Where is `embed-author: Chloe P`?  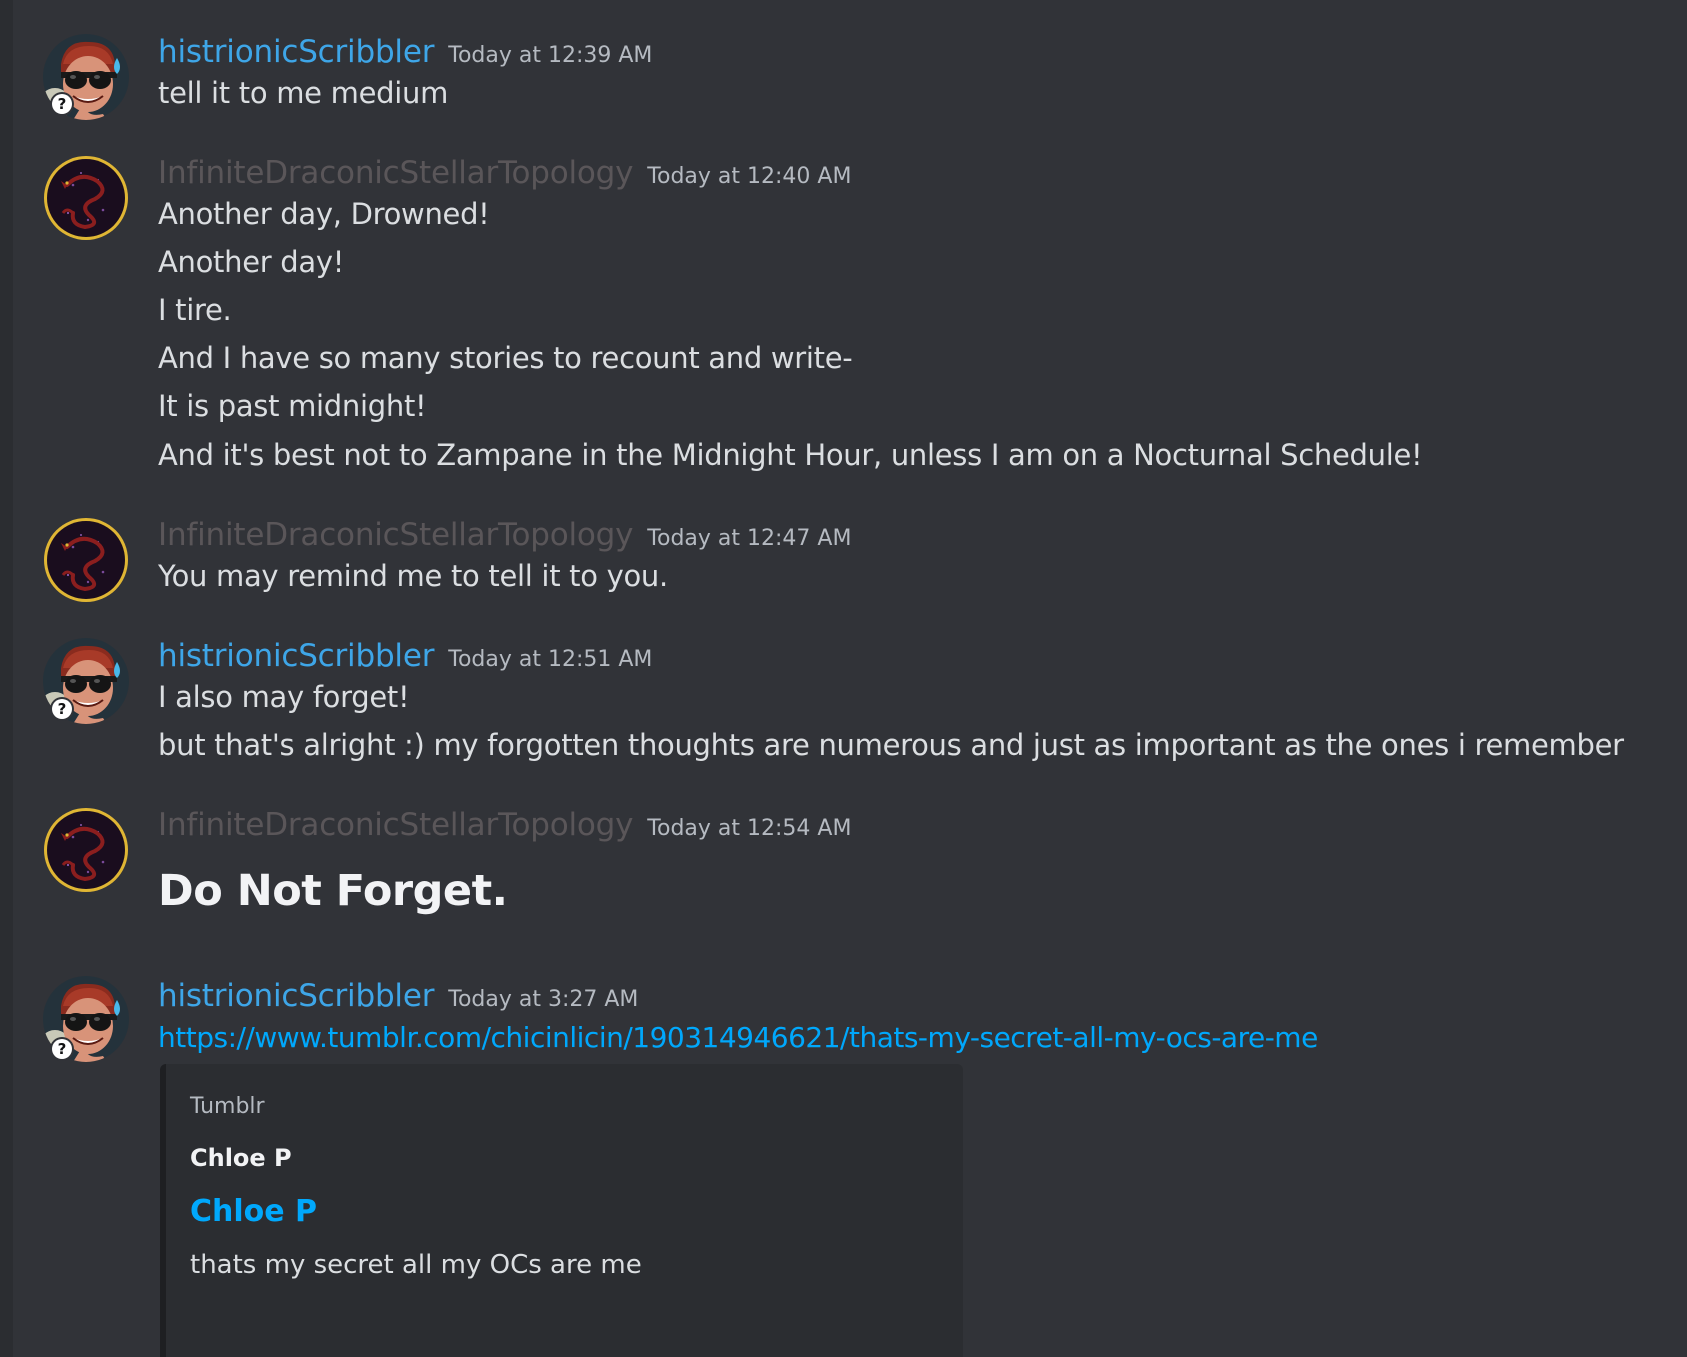 embed-author: Chloe P is located at coordinates (241, 1158).